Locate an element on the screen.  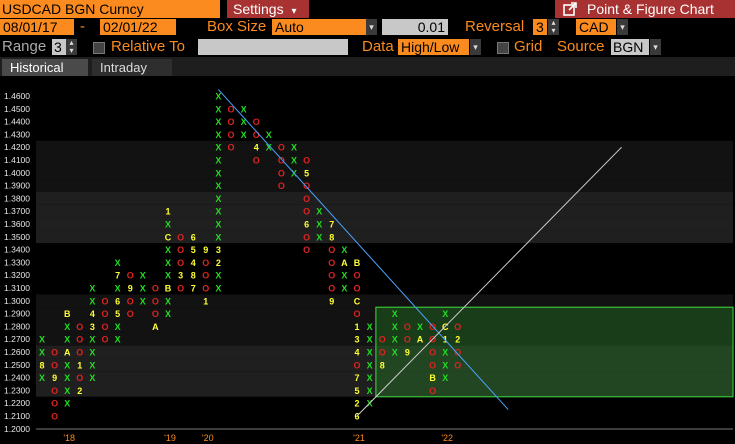
y-tick-label: 1.2200 is located at coordinates (17, 403).